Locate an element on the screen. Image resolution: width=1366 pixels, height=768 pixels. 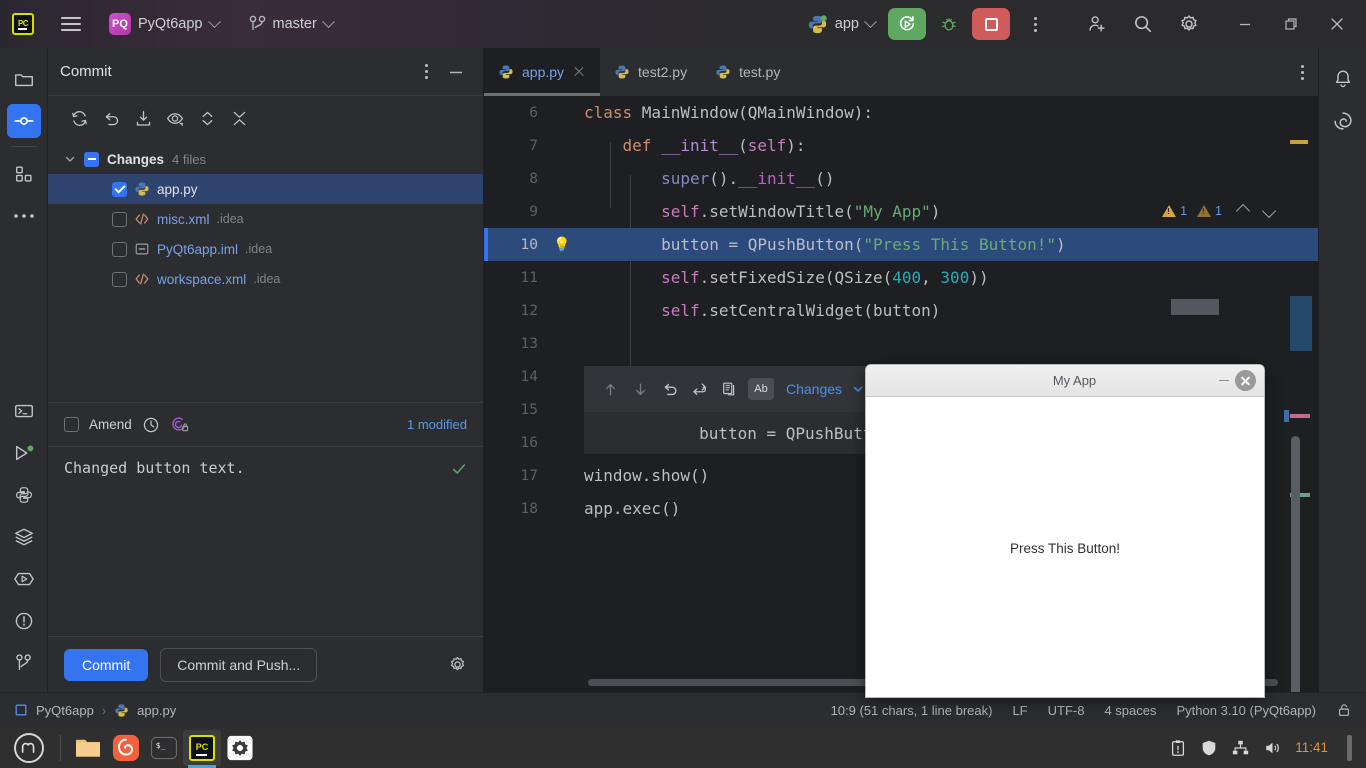
commit-hide-button is located at coordinates (456, 72).